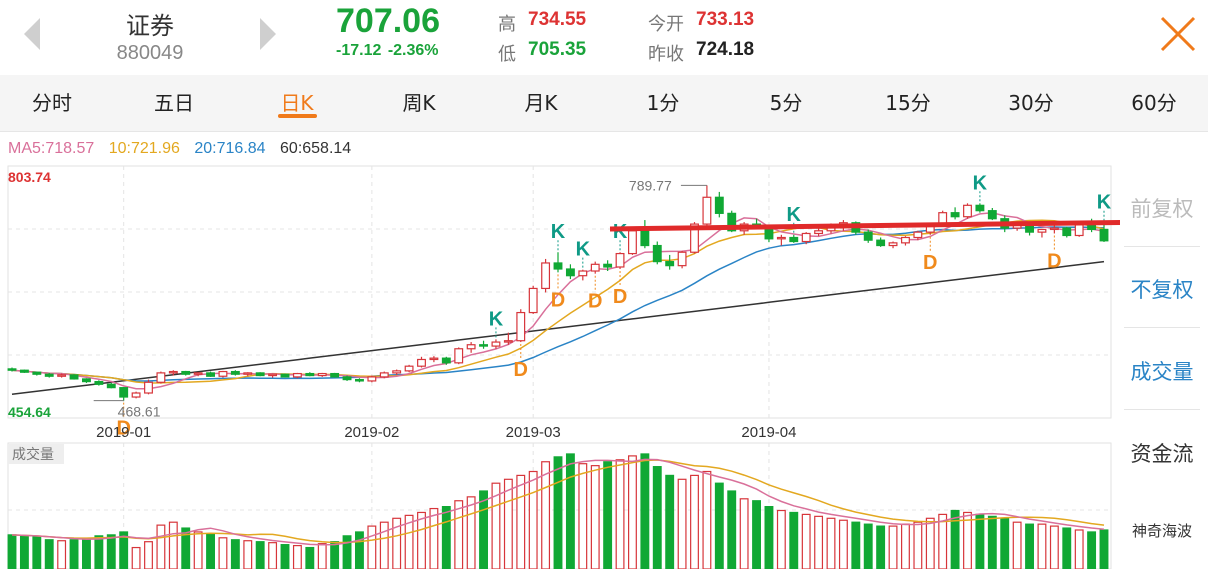 This screenshot has height=569, width=1208. Describe the element at coordinates (1178, 34) in the screenshot. I see `close-icon` at that location.